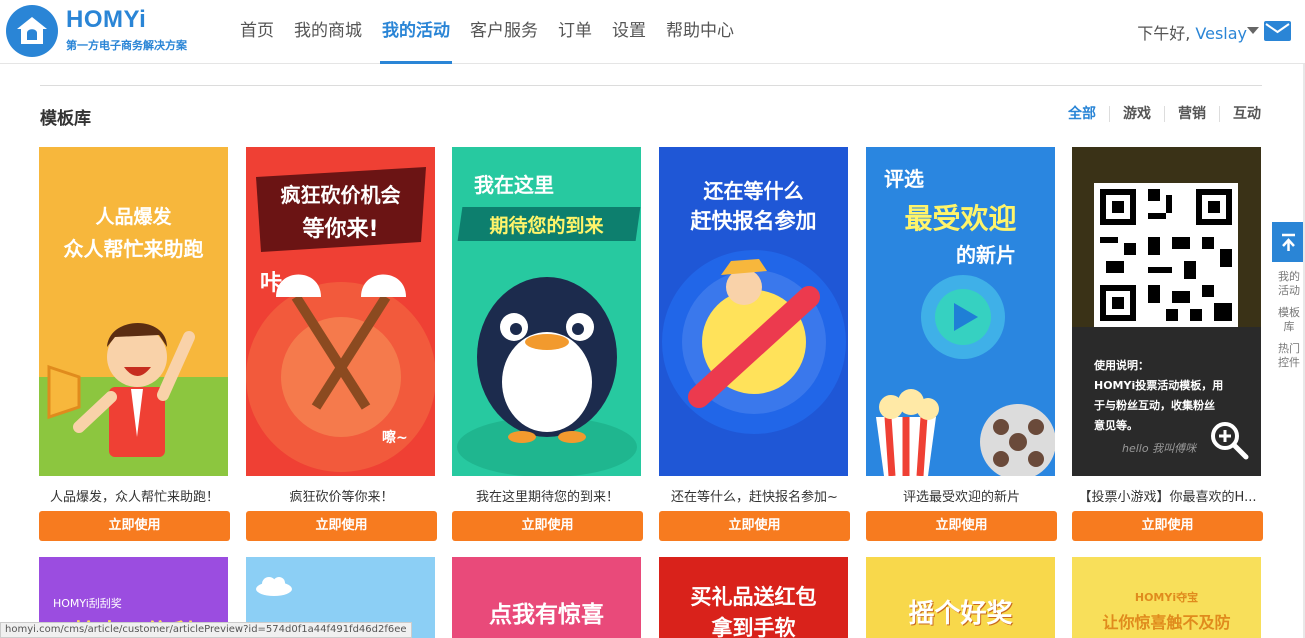 This screenshot has height=638, width=1305. Describe the element at coordinates (961, 497) in the screenshot. I see `card-caption: 评选最受欢迎的新片` at that location.